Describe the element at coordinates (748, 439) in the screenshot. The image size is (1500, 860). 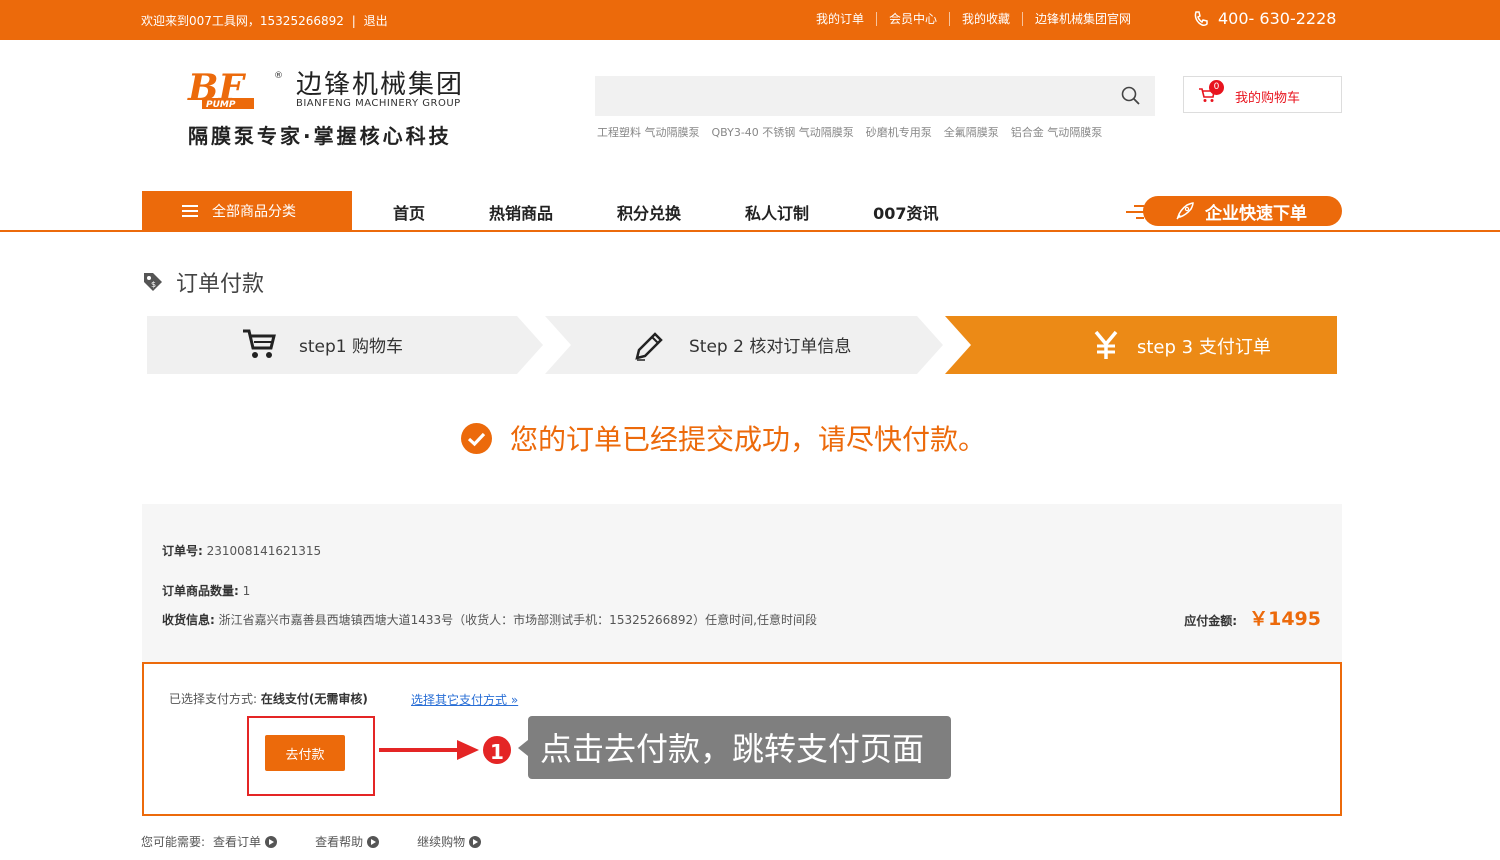
I see `success-text: 您的订单已经提交成功，请尽快付款。` at that location.